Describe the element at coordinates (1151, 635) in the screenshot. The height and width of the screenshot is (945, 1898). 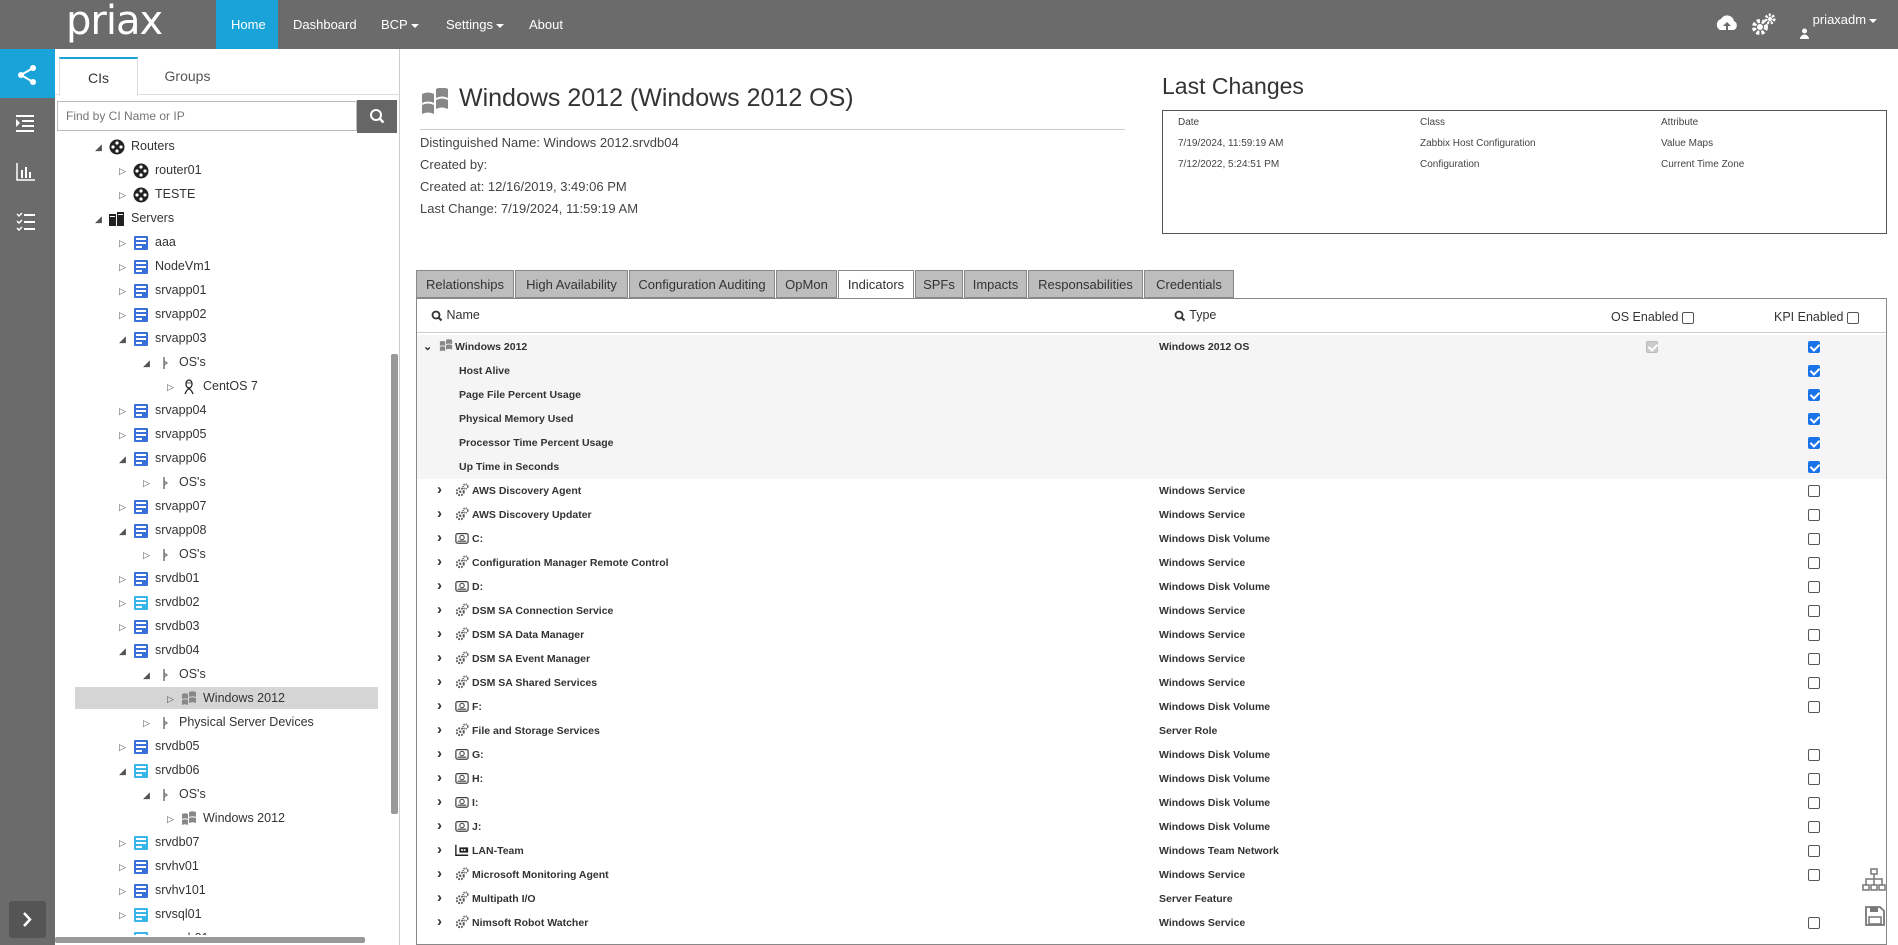
I see `table-row: › DSM SA Data Manager Windows Service` at that location.